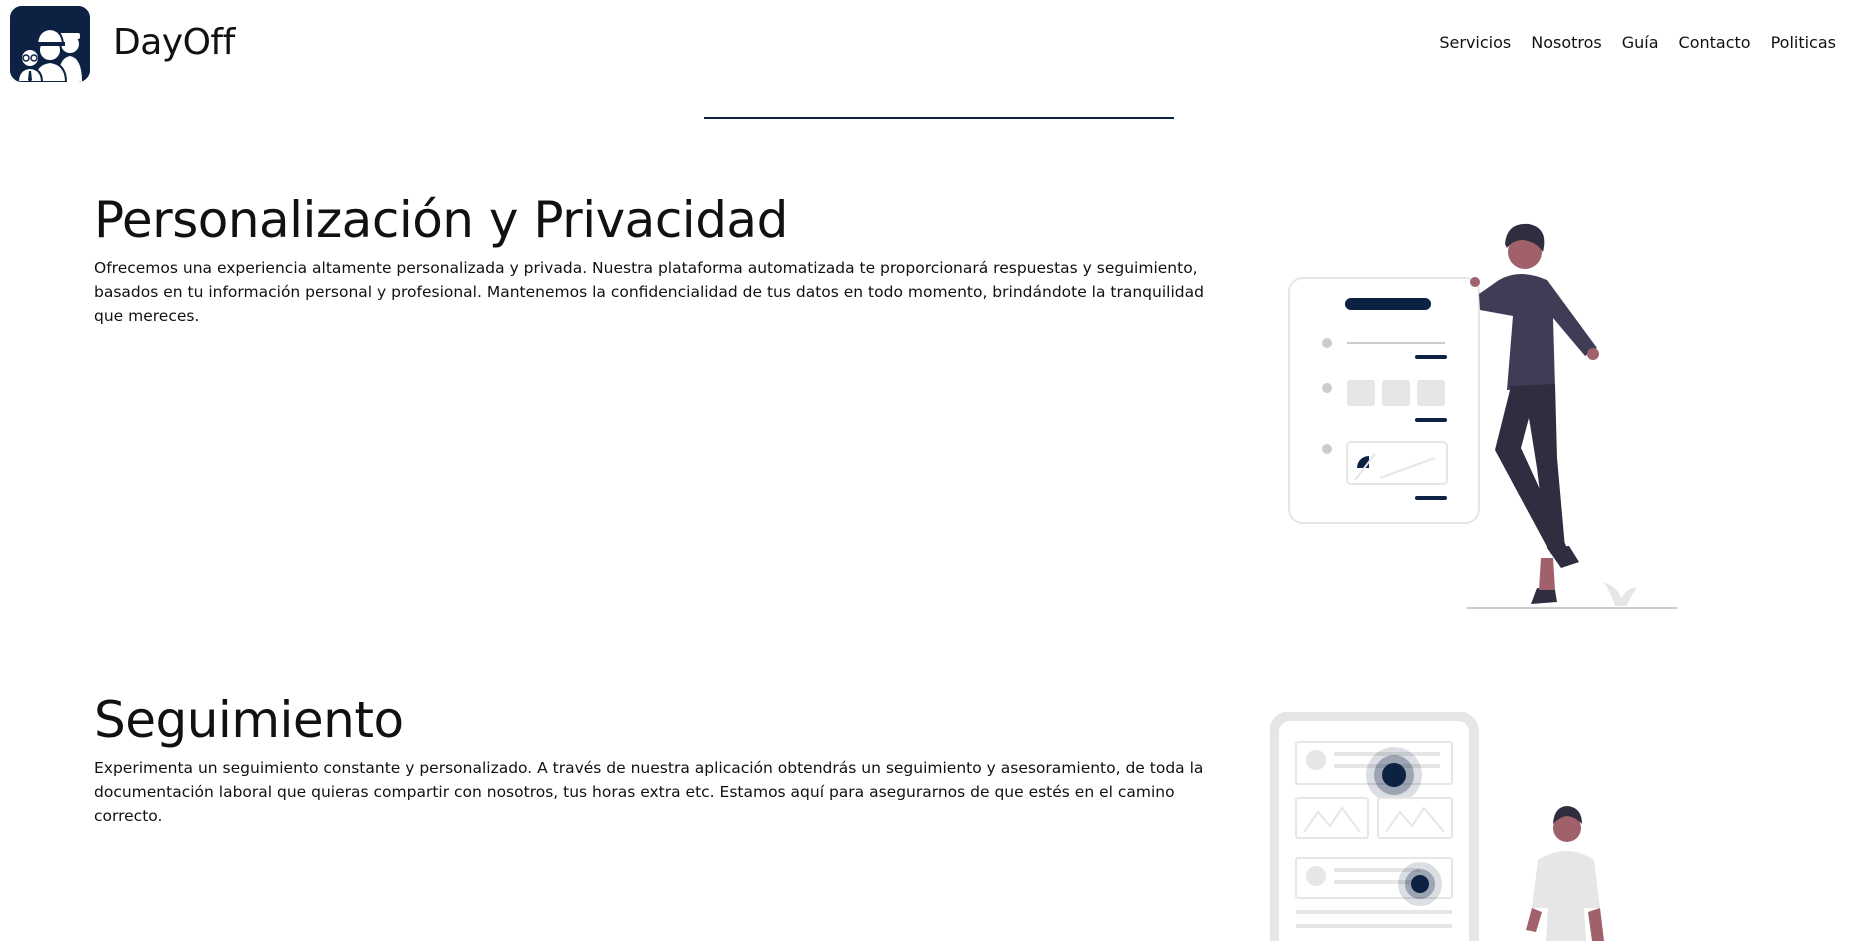 Image resolution: width=1866 pixels, height=945 pixels. I want to click on privacy-illustration, so click(1500, 415).